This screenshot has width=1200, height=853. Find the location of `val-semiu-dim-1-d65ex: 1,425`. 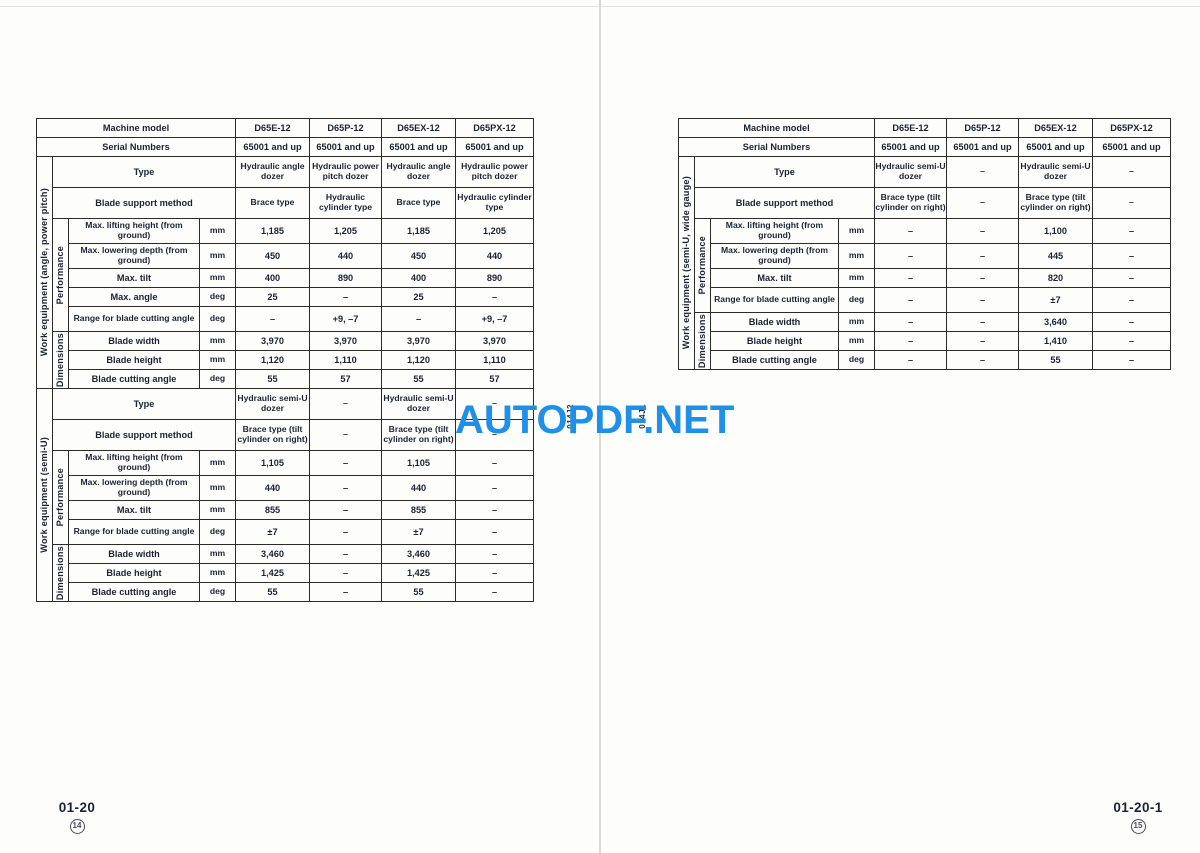

val-semiu-dim-1-d65ex: 1,425 is located at coordinates (418, 573).